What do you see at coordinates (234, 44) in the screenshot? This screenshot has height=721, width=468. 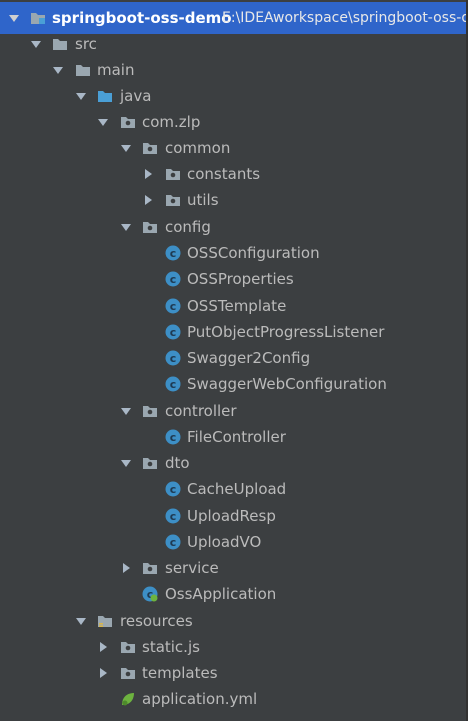 I see `tree-row-src: src` at bounding box center [234, 44].